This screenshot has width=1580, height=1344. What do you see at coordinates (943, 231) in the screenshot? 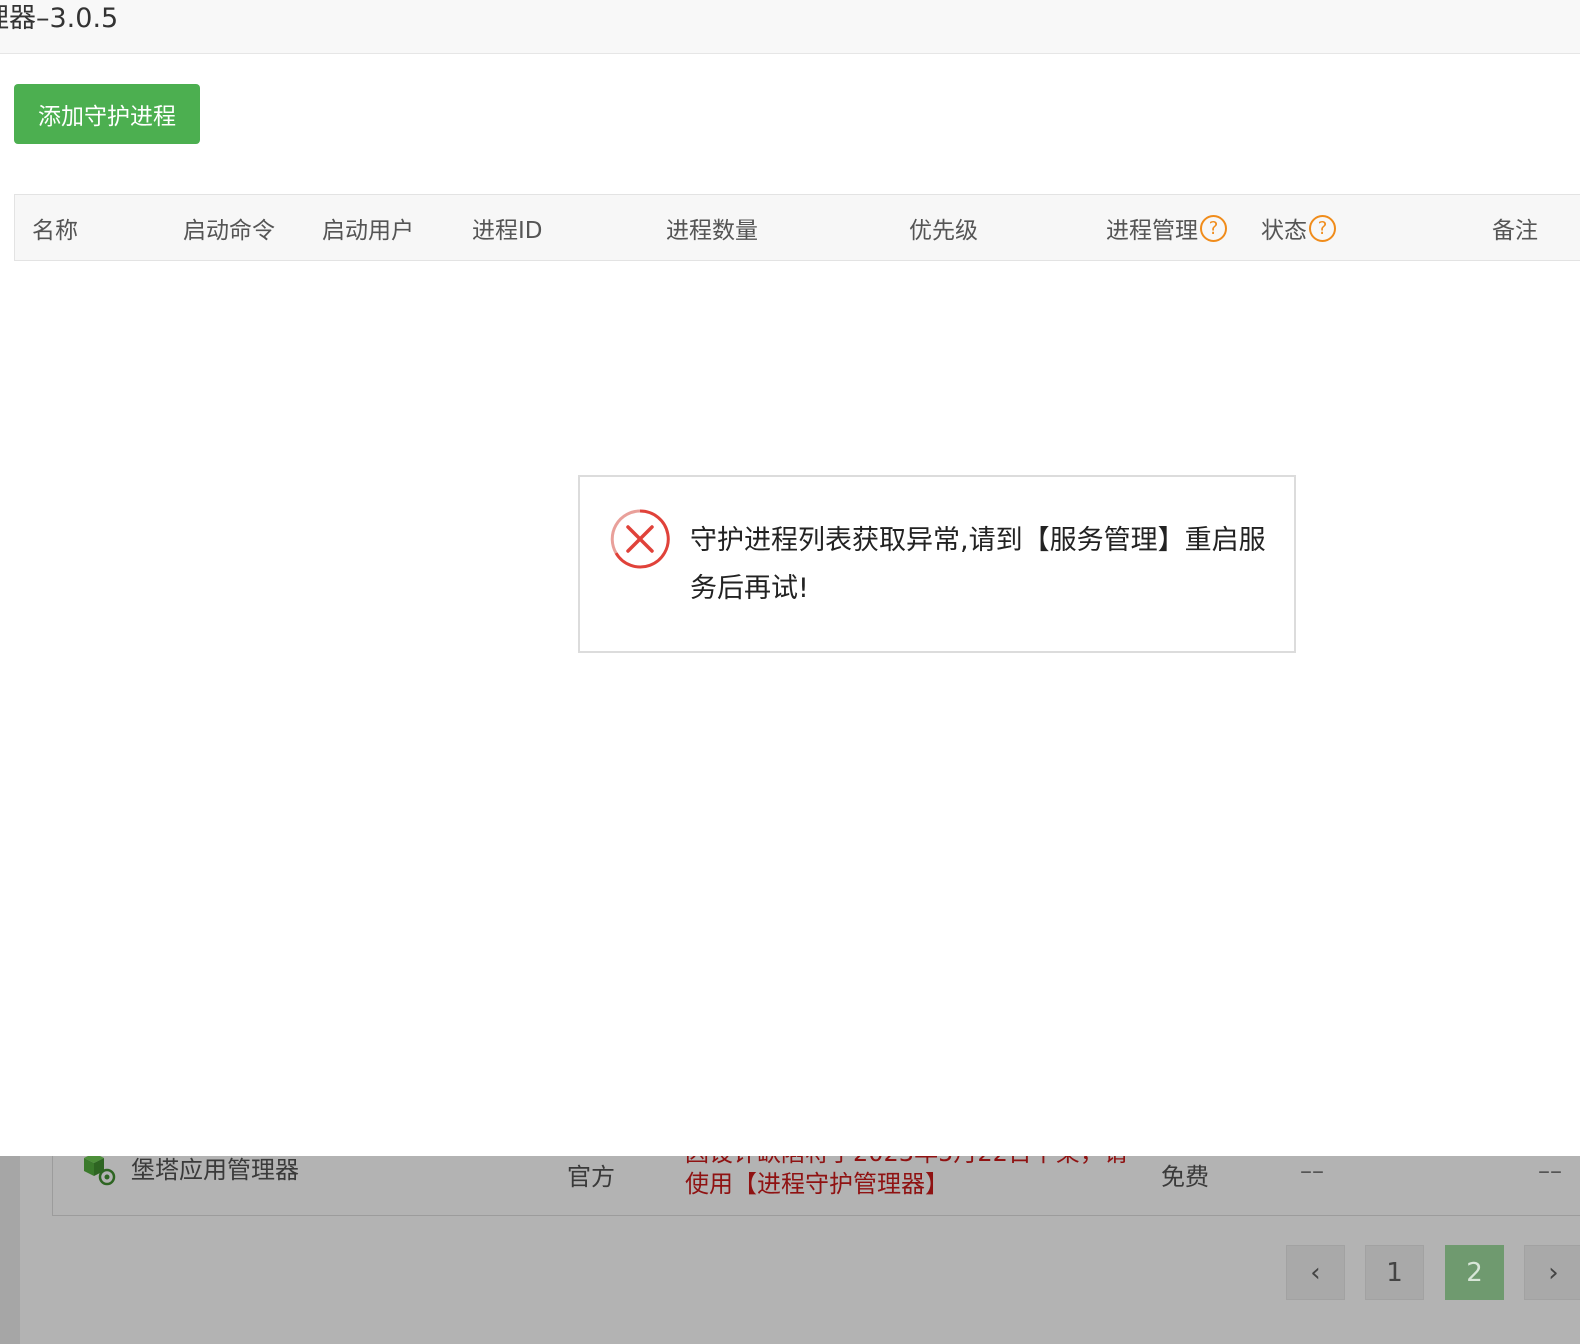
I see `header-priority: 优先级` at bounding box center [943, 231].